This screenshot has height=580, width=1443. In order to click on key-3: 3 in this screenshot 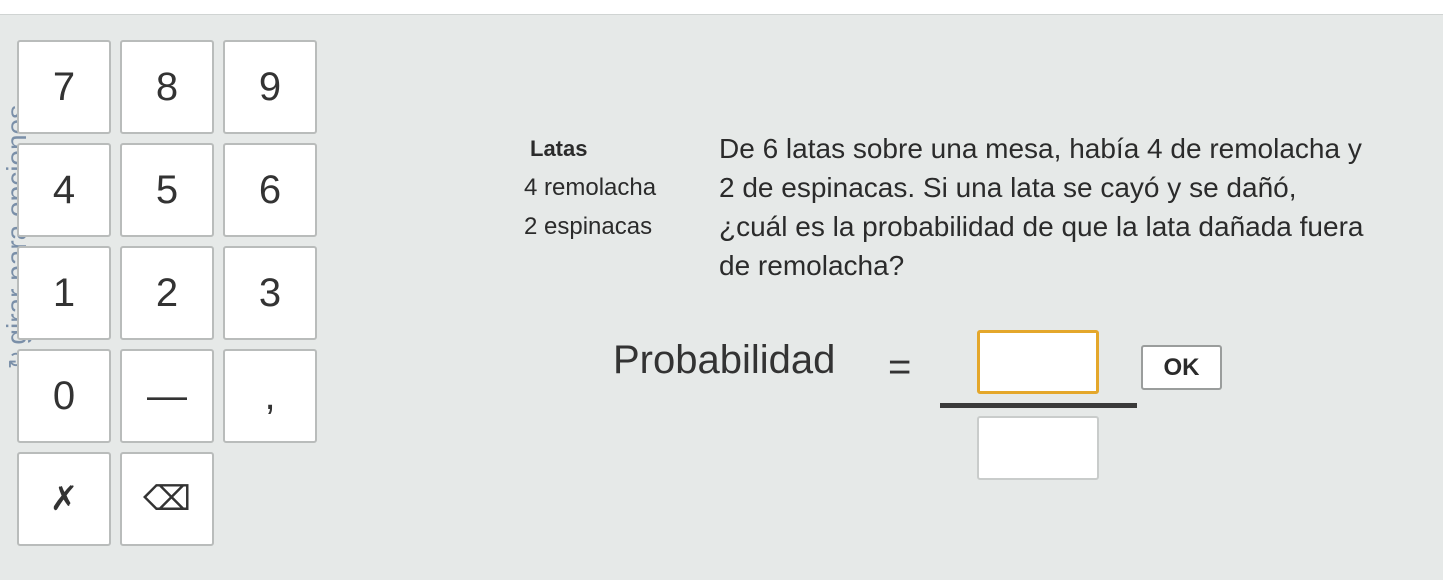, I will do `click(270, 293)`.